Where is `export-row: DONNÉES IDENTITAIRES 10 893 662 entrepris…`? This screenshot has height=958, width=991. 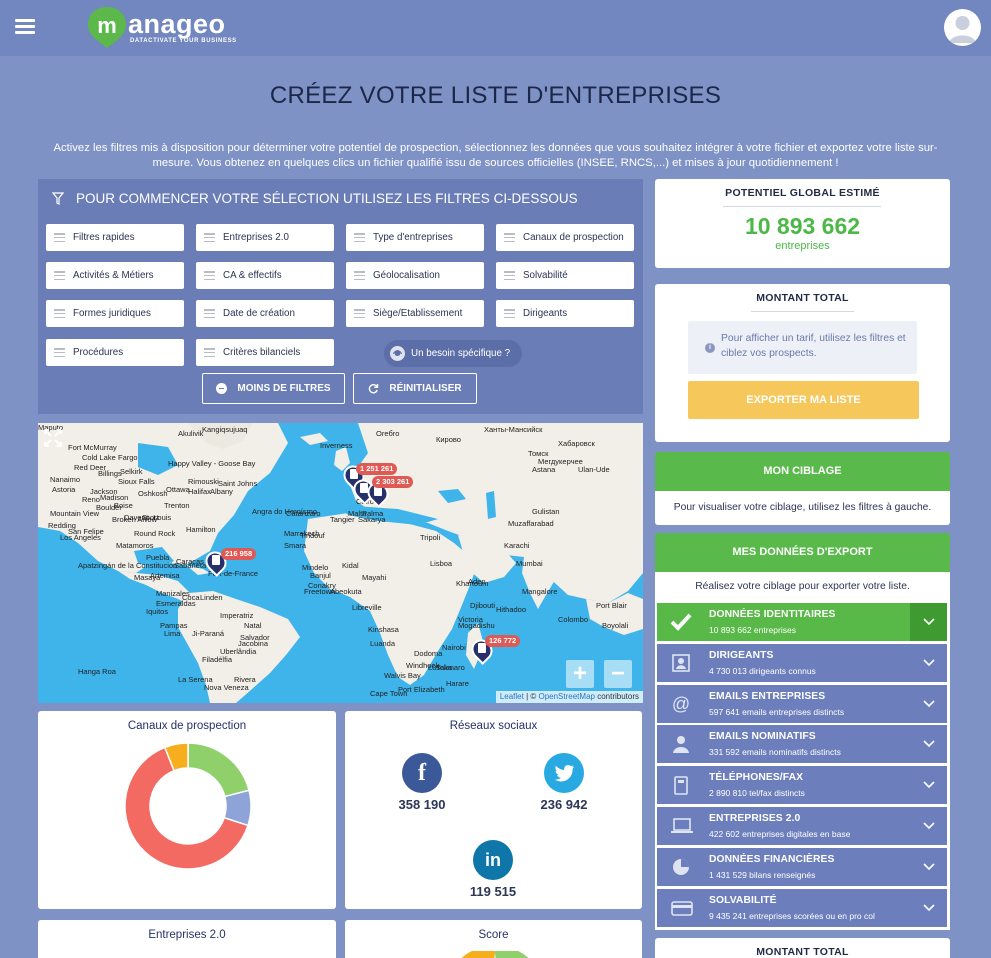
export-row: DONNÉES IDENTITAIRES 10 893 662 entrepris… is located at coordinates (802, 622).